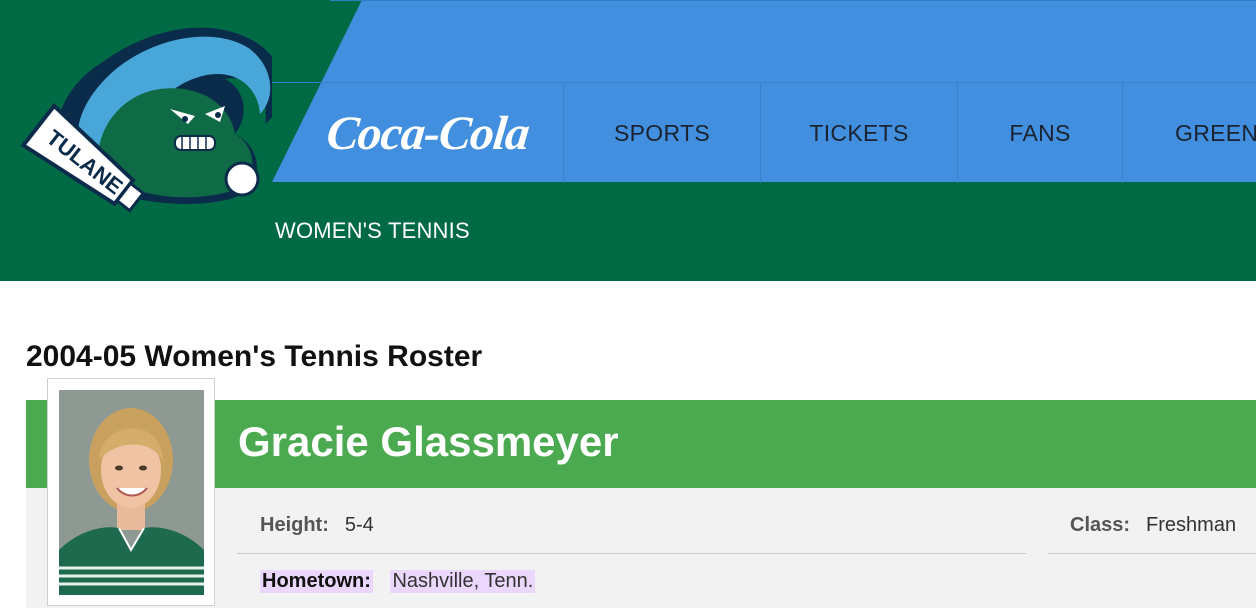 The width and height of the screenshot is (1256, 608). What do you see at coordinates (316, 581) in the screenshot?
I see `hometown-label: Hometown:` at bounding box center [316, 581].